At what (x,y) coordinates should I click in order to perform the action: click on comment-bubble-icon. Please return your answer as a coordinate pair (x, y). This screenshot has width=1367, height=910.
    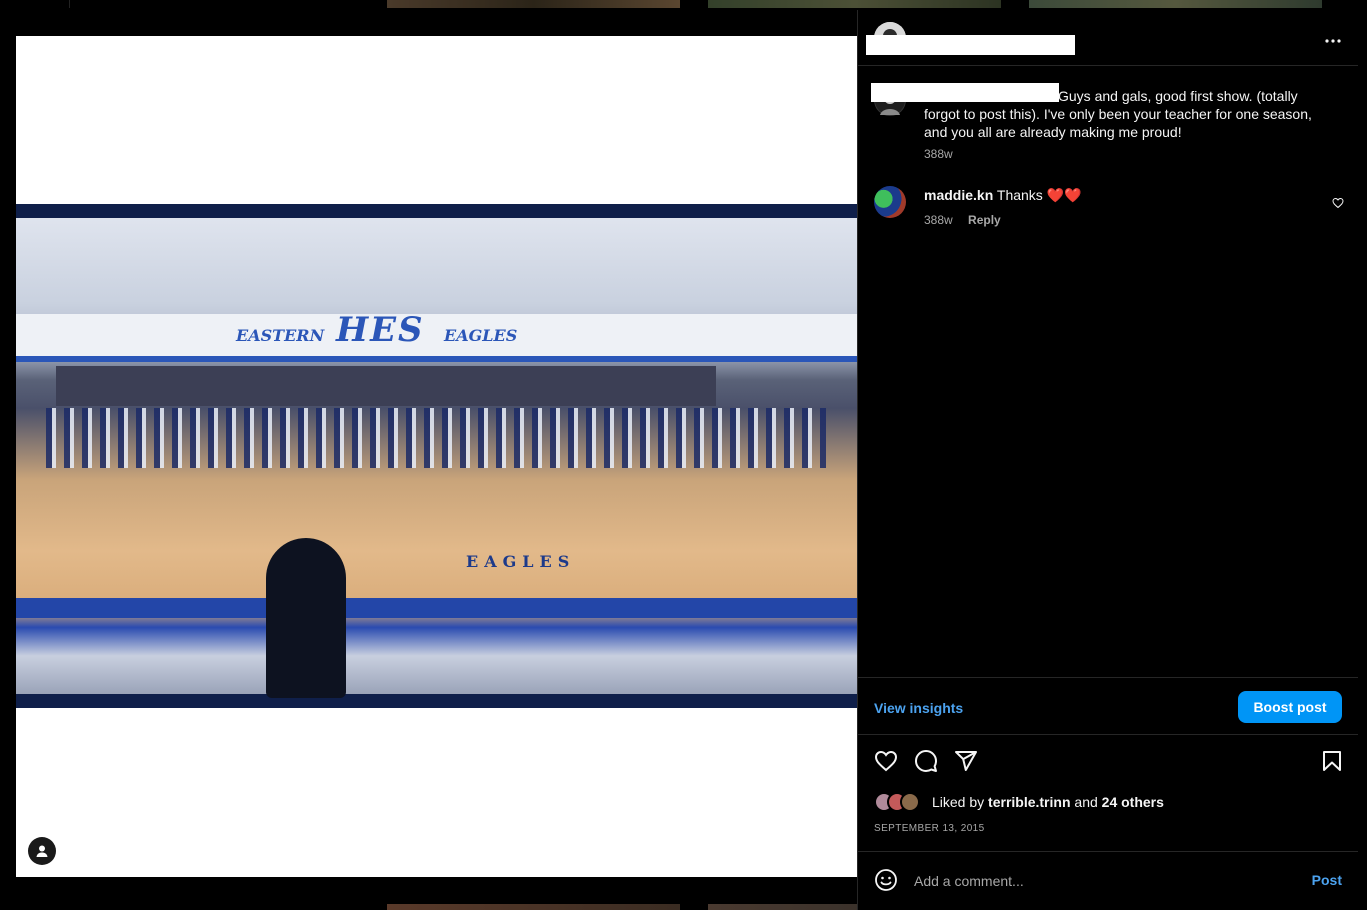
    Looking at the image, I should click on (926, 761).